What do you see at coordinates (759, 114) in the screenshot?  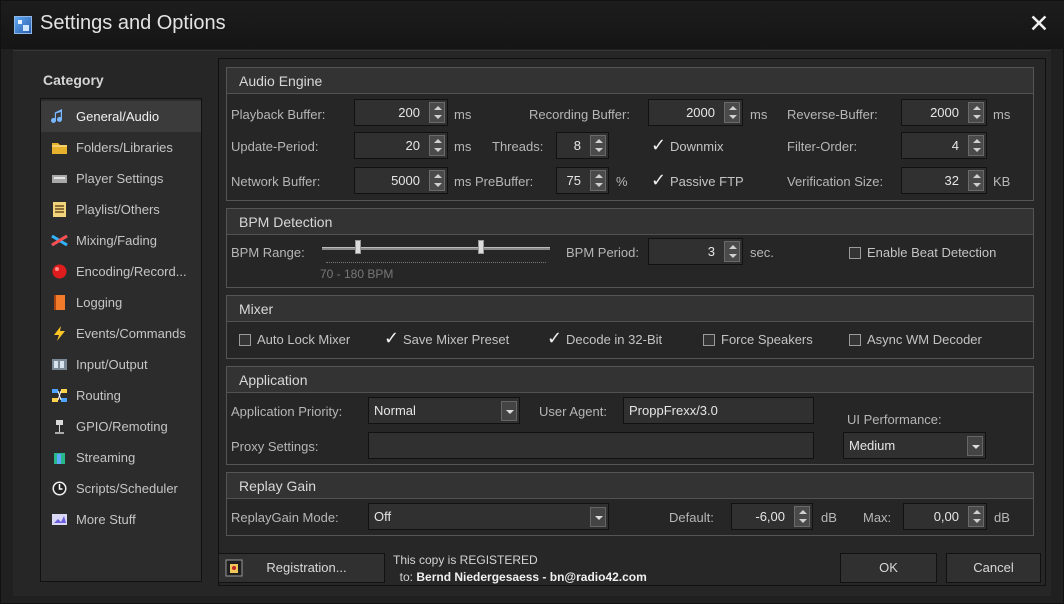 I see `recording-buffer-unit: ms` at bounding box center [759, 114].